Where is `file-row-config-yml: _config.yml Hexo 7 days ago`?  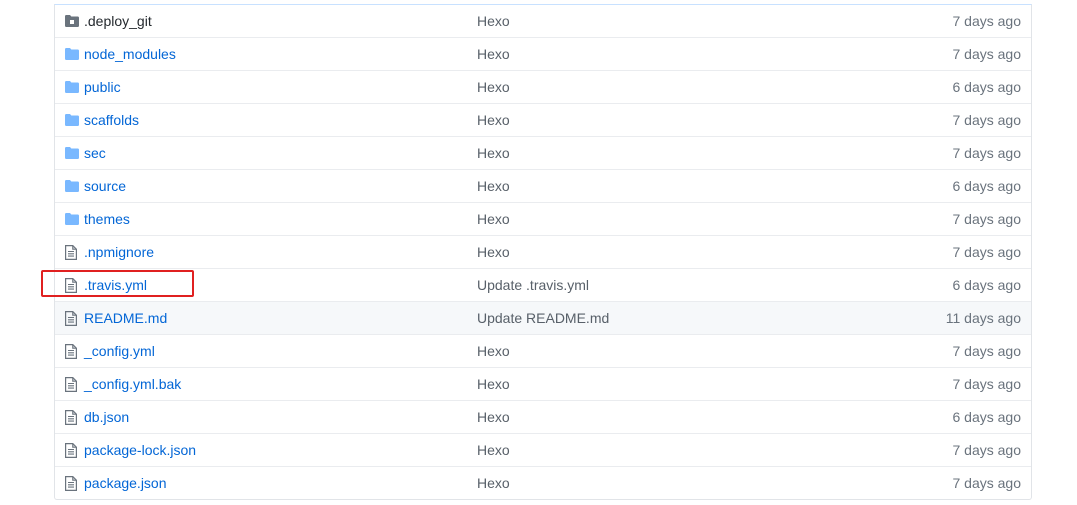
file-row-config-yml: _config.yml Hexo 7 days ago is located at coordinates (543, 350).